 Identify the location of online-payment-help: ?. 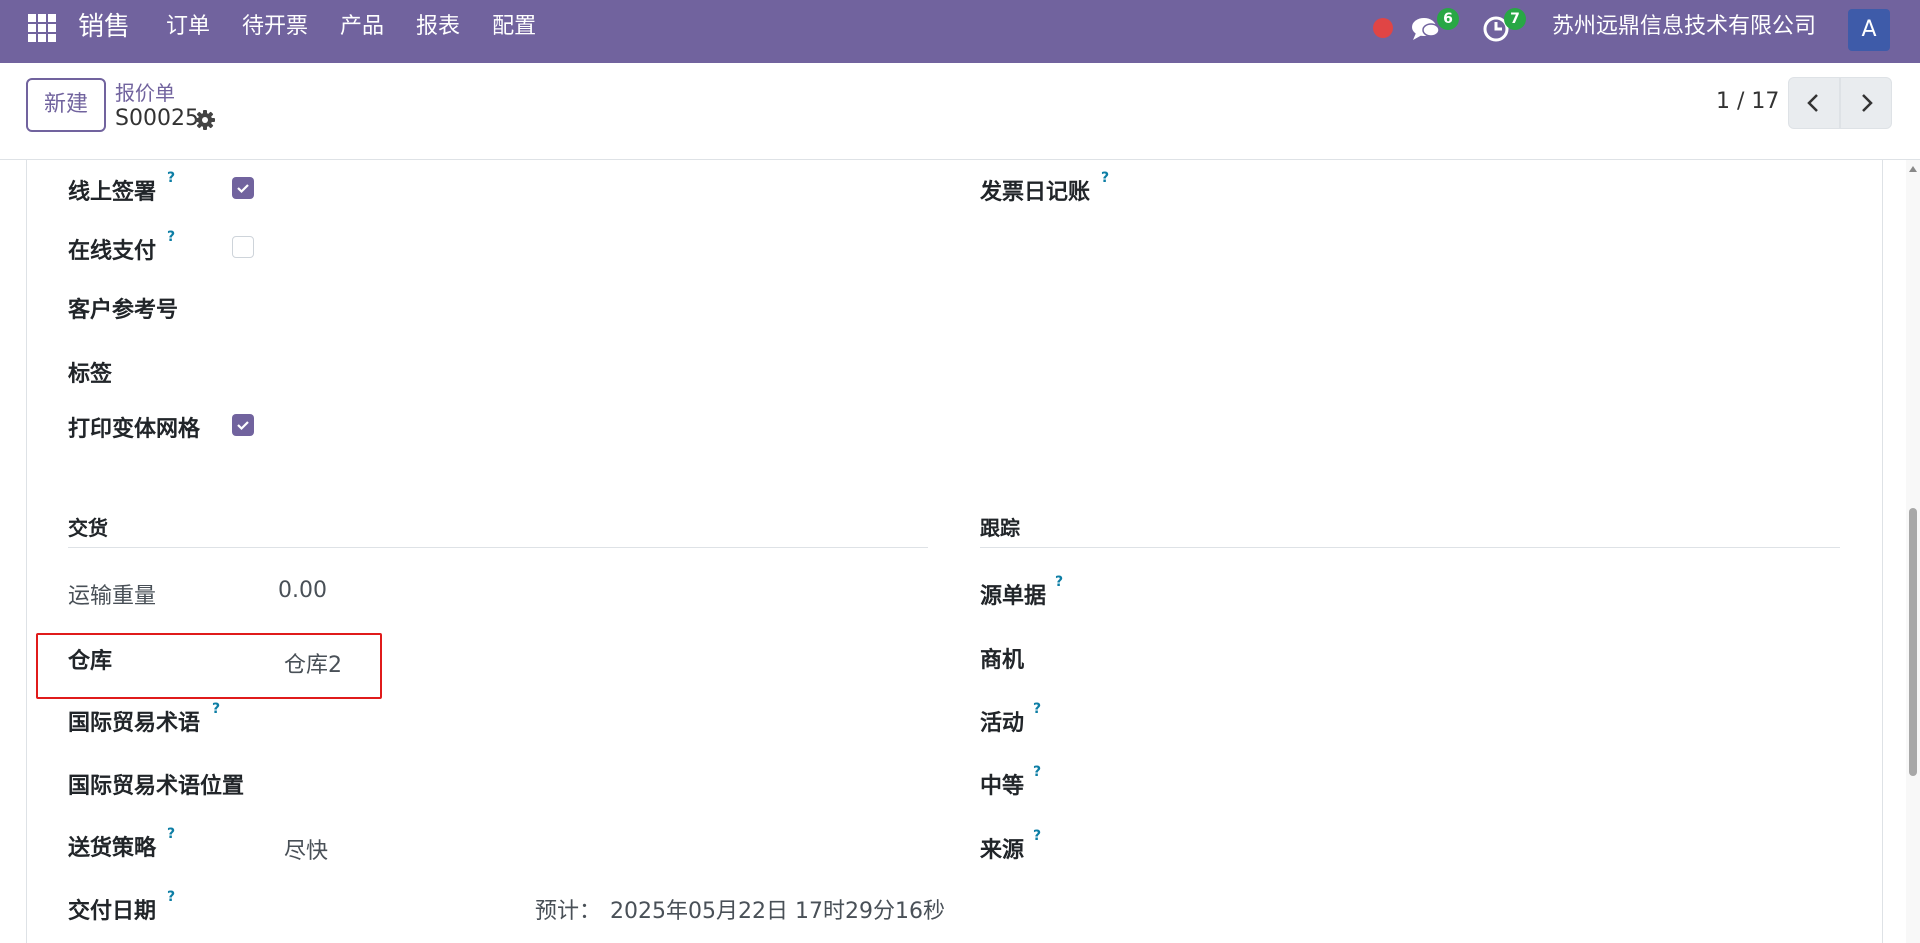
(171, 237).